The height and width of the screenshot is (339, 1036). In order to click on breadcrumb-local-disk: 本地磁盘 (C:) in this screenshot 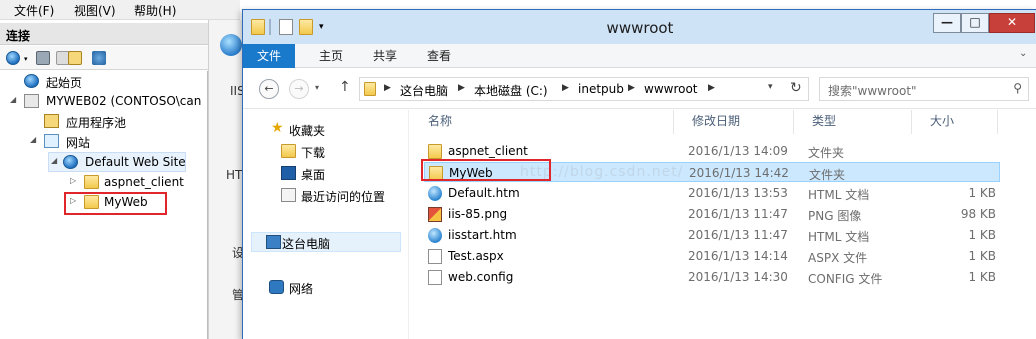, I will do `click(511, 90)`.